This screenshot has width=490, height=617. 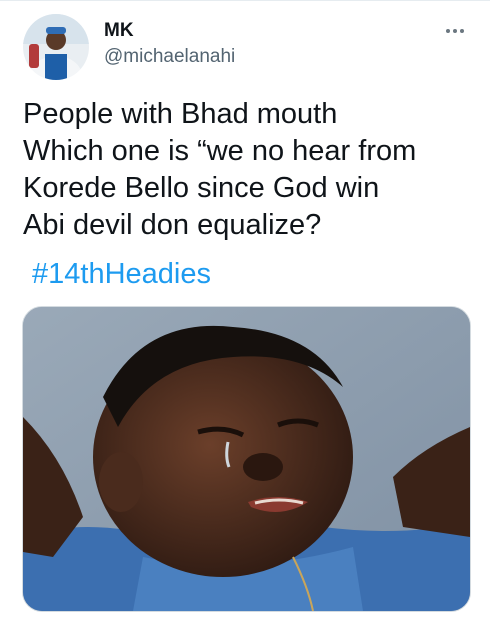 I want to click on tweet-text-line: Korede Bello since God win, so click(x=201, y=188).